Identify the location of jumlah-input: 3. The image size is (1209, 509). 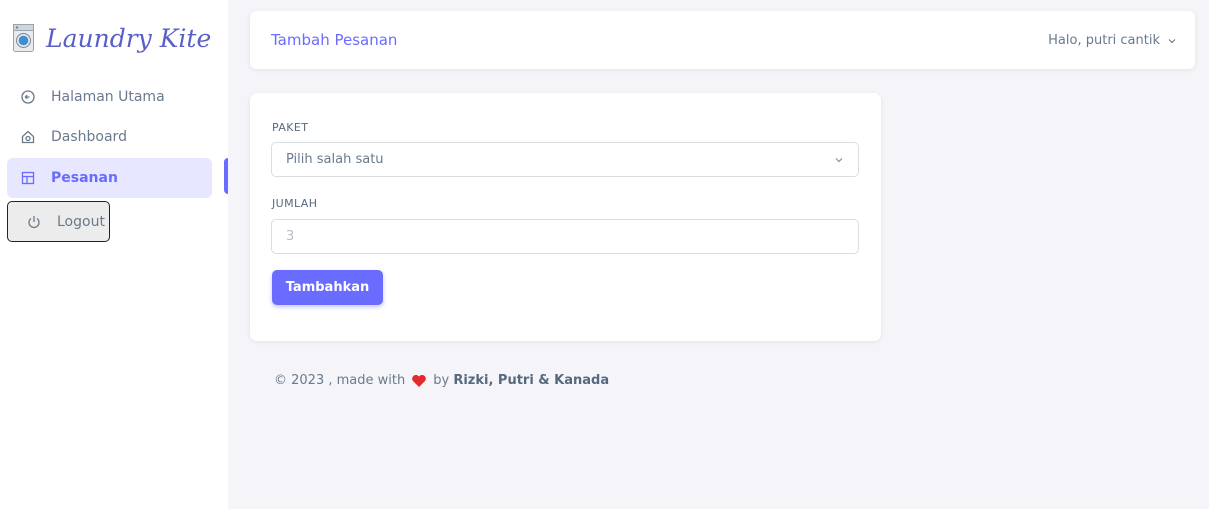
(565, 236).